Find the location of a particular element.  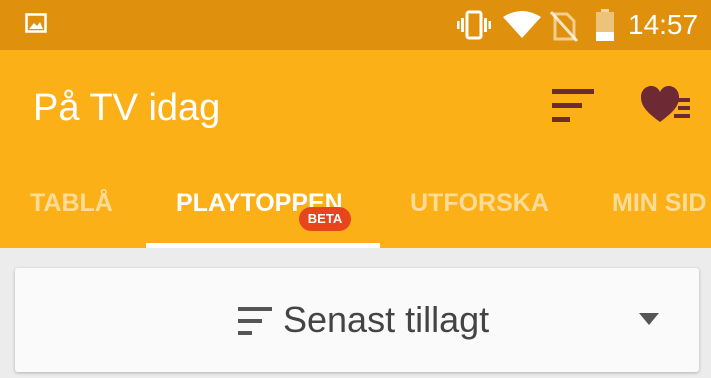

favorites-list-icon is located at coordinates (665, 104).